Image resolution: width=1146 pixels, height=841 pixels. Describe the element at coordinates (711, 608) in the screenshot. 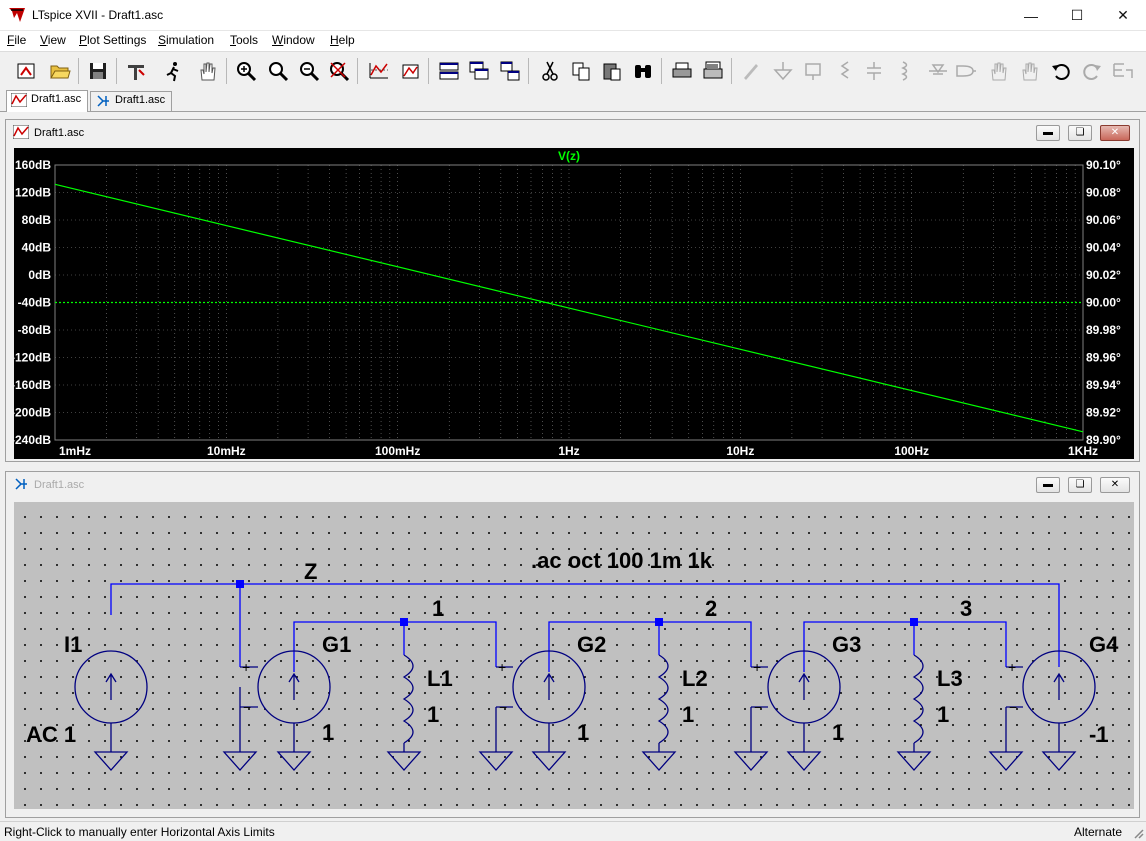

I see `net-label-2: 2` at that location.